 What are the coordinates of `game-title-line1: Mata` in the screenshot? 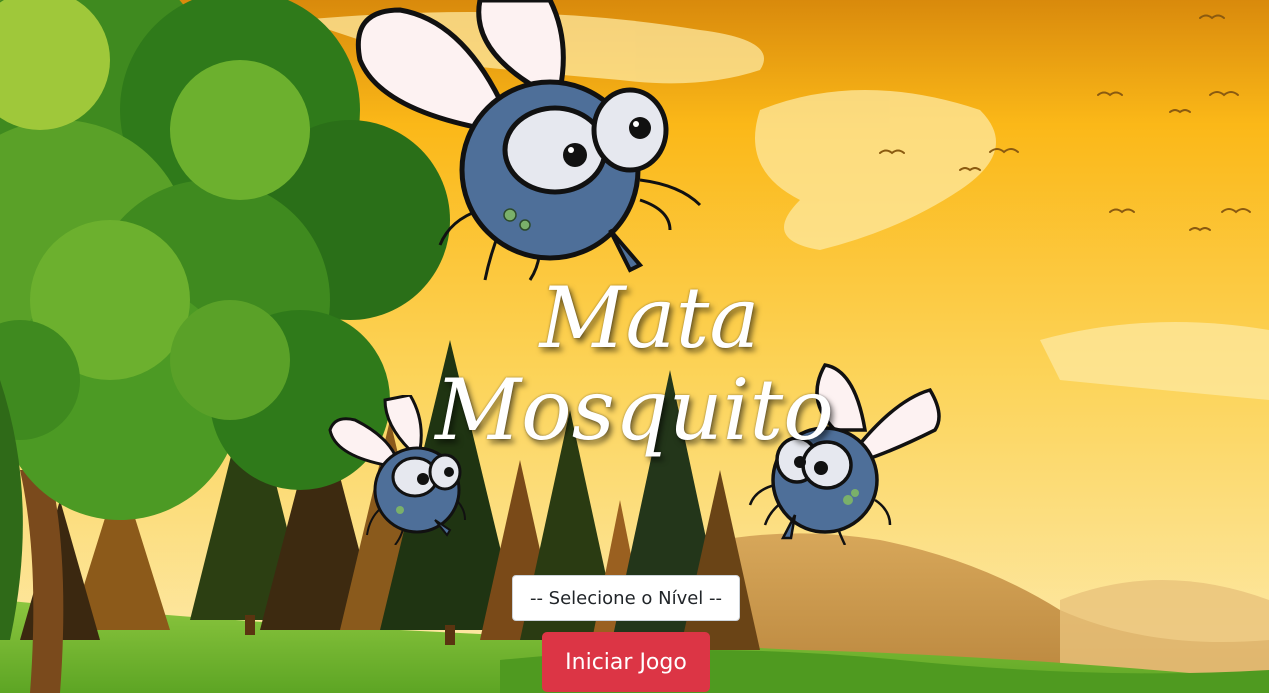 It's located at (649, 318).